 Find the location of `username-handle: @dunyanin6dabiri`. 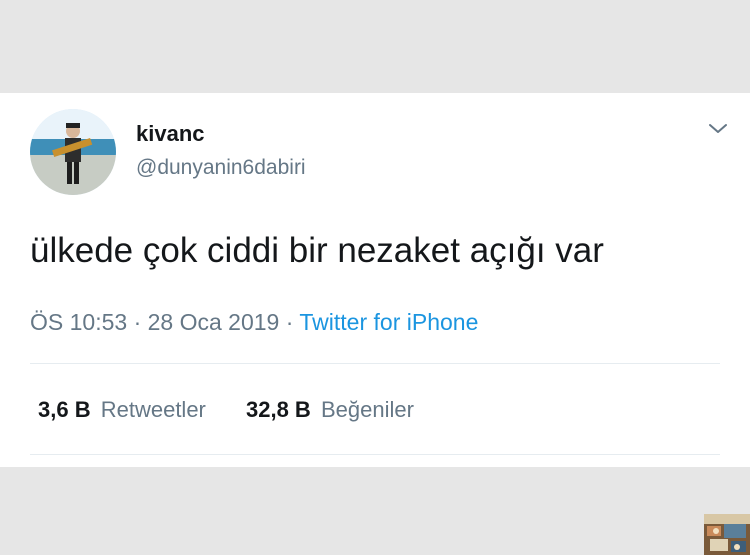

username-handle: @dunyanin6dabiri is located at coordinates (221, 168).